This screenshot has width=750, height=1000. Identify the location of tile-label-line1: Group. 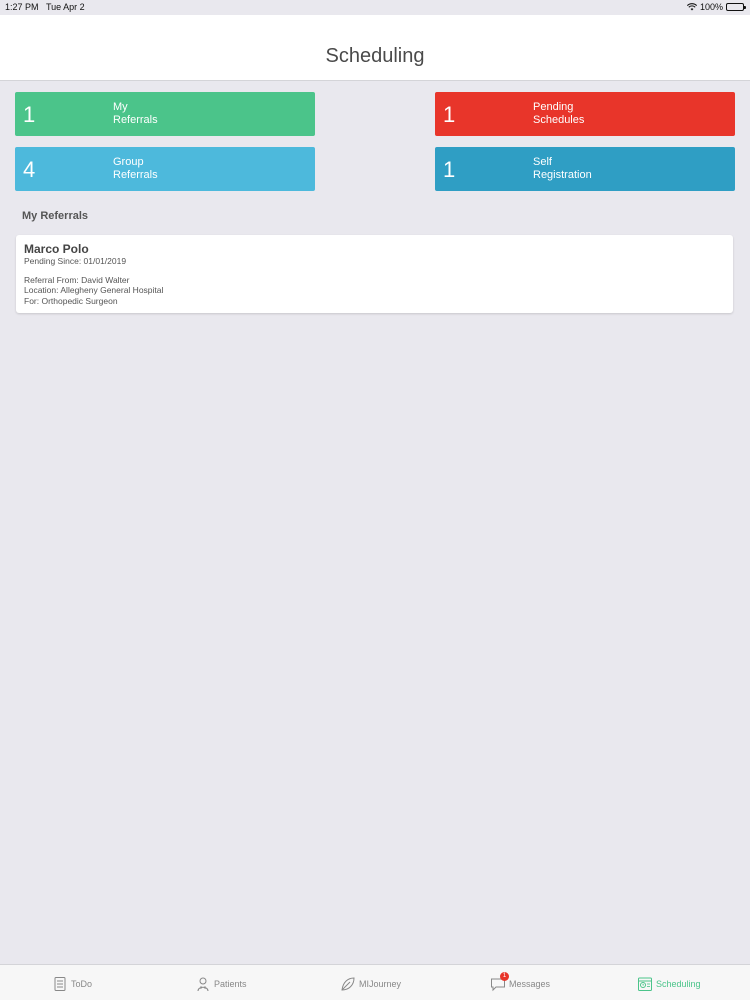
(128, 162).